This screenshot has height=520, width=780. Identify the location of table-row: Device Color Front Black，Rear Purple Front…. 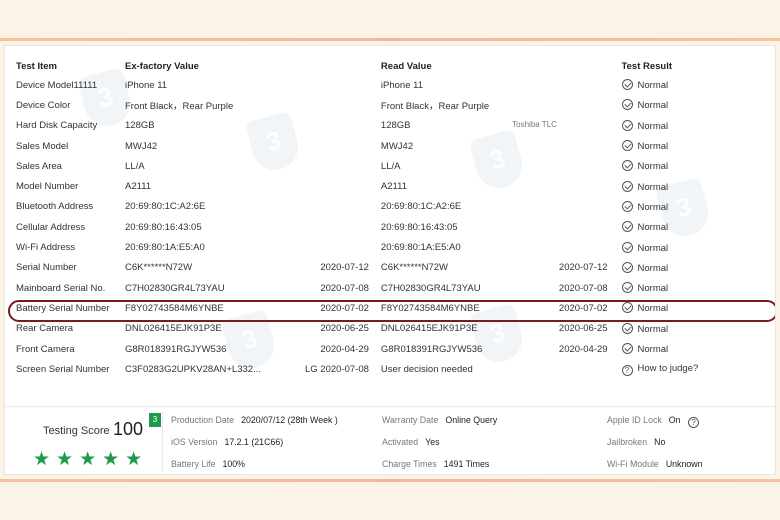
(390, 105).